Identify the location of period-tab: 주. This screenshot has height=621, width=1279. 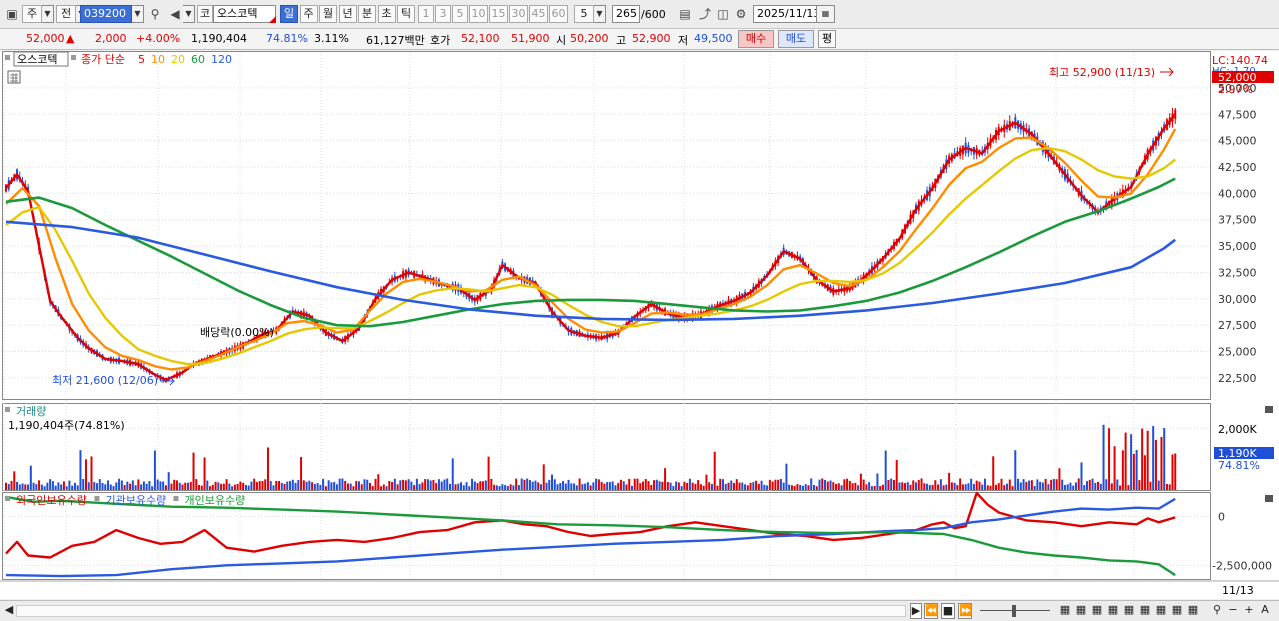
(308, 14).